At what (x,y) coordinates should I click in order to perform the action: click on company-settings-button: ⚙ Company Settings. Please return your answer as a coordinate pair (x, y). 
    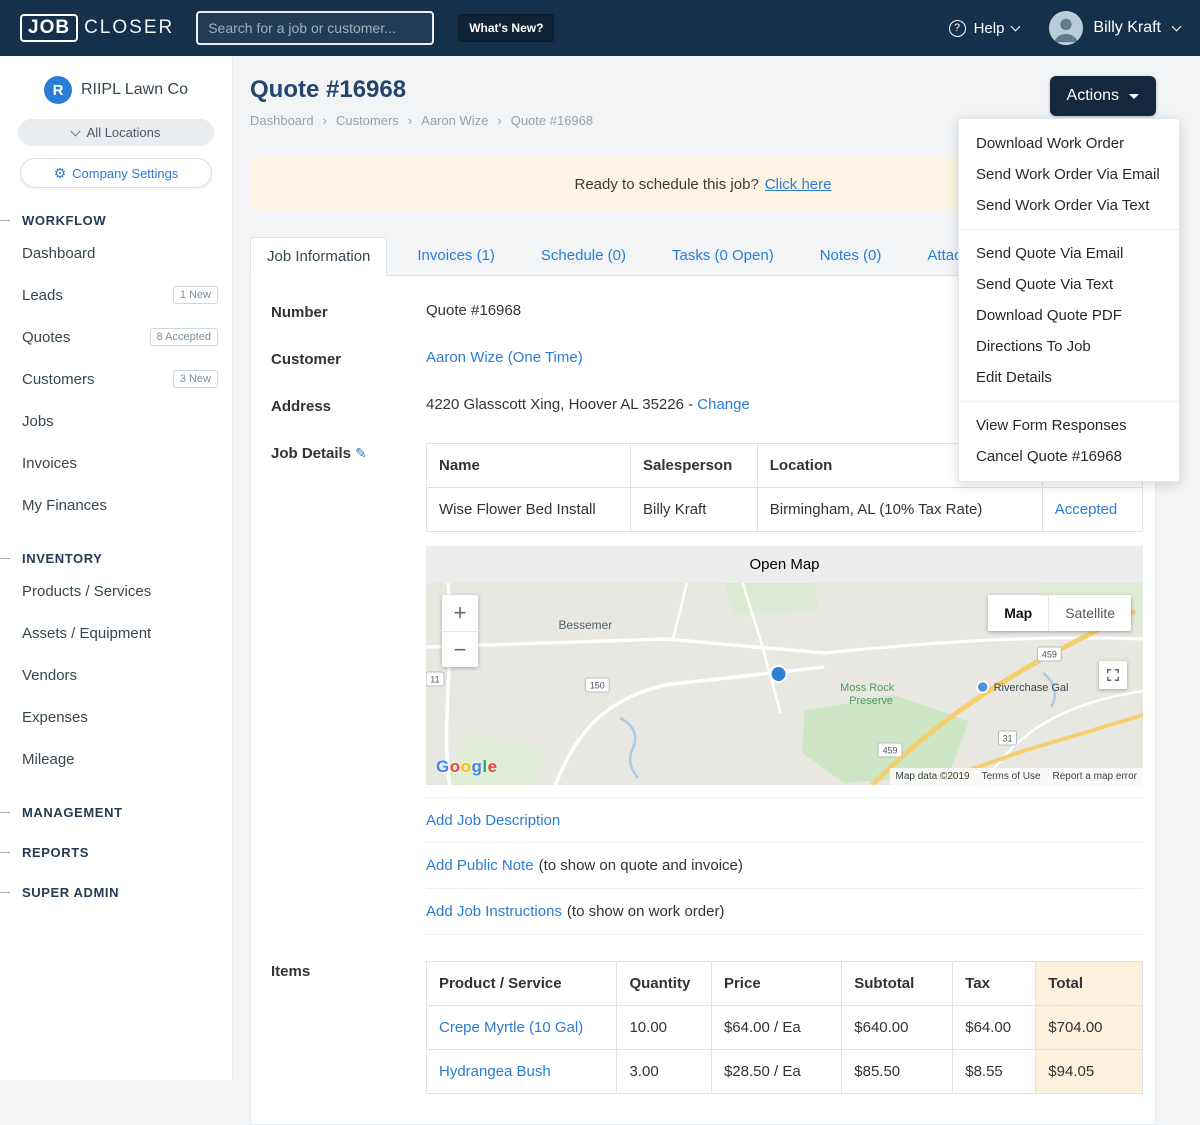
    Looking at the image, I should click on (116, 173).